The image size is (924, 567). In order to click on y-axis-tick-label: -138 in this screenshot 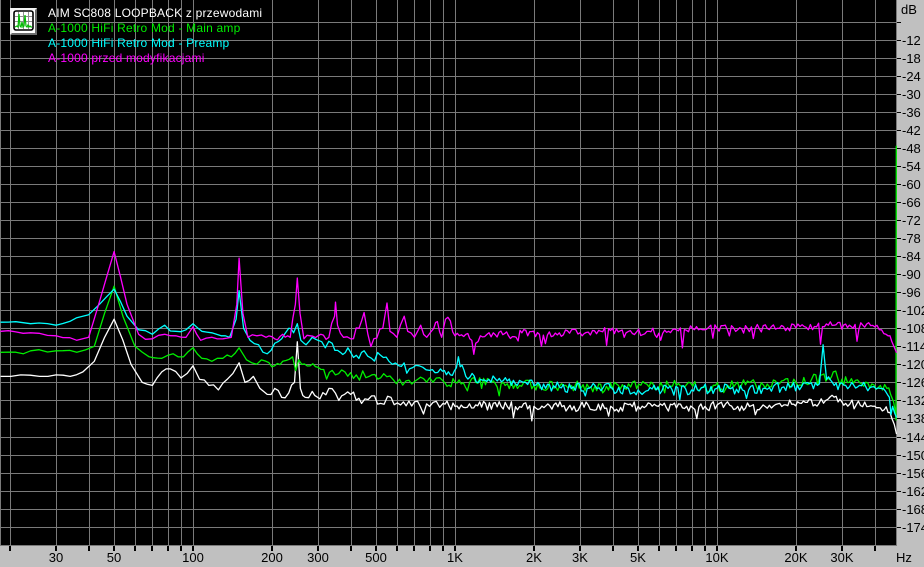, I will do `click(913, 419)`.